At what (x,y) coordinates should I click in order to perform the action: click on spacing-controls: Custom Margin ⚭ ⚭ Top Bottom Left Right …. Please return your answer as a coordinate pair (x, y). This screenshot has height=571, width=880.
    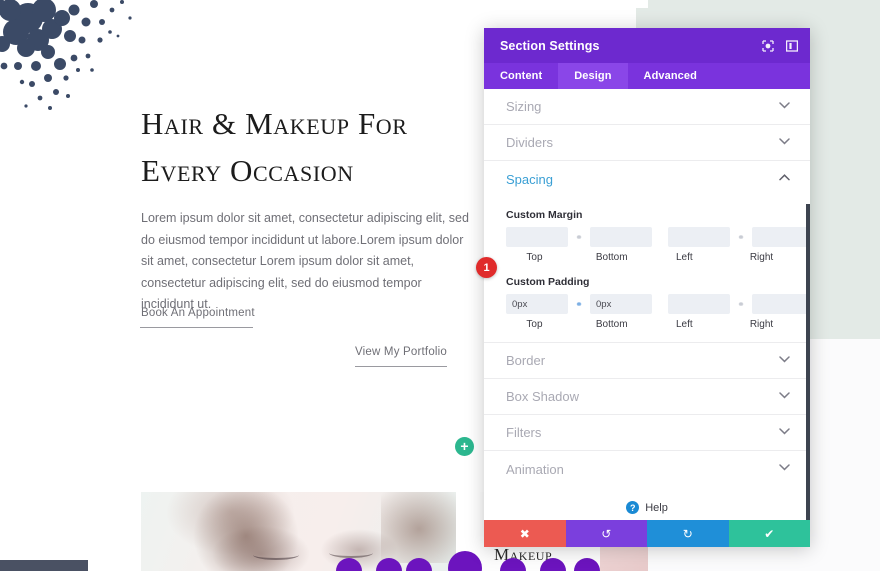
    Looking at the image, I should click on (647, 270).